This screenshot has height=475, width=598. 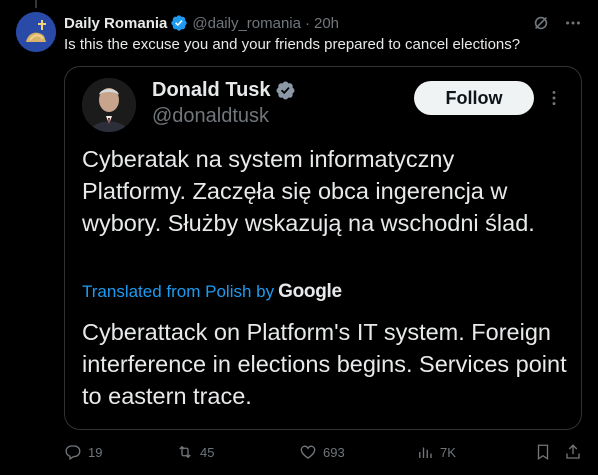 I want to click on translation-attribution: Translated from Polish by Google, so click(x=212, y=292).